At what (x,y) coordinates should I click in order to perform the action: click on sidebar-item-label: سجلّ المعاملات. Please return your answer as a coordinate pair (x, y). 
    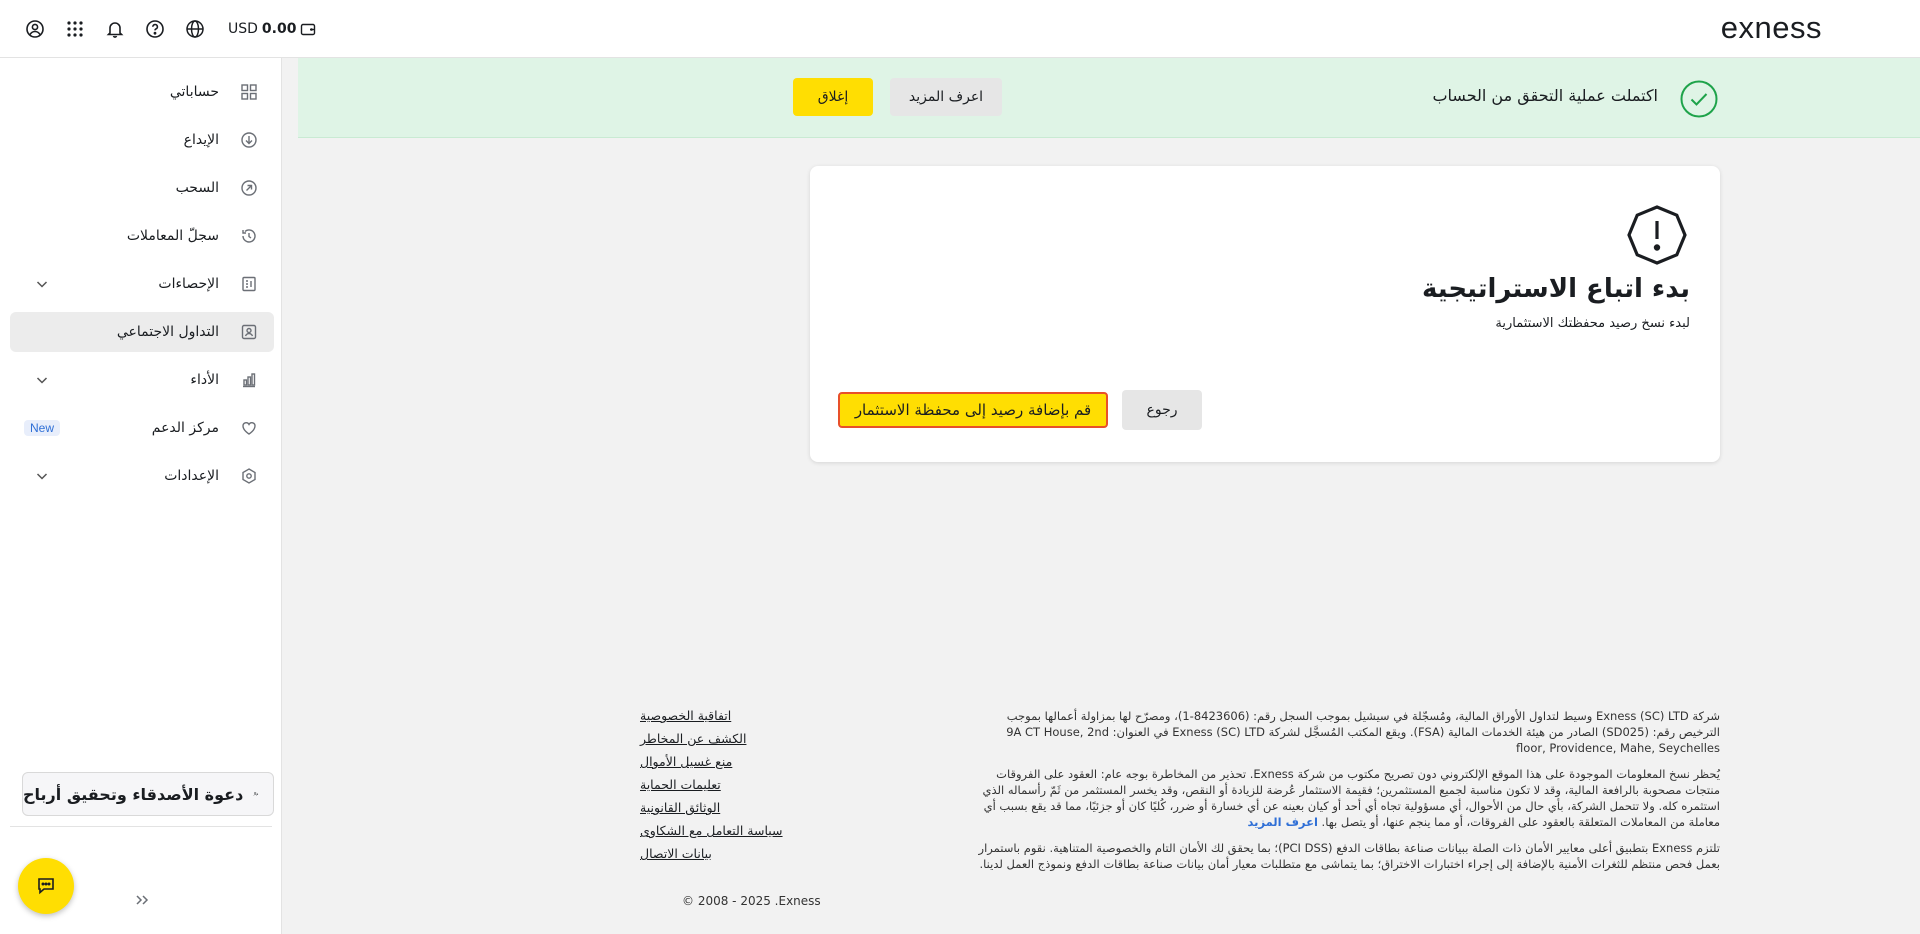
    Looking at the image, I should click on (172, 236).